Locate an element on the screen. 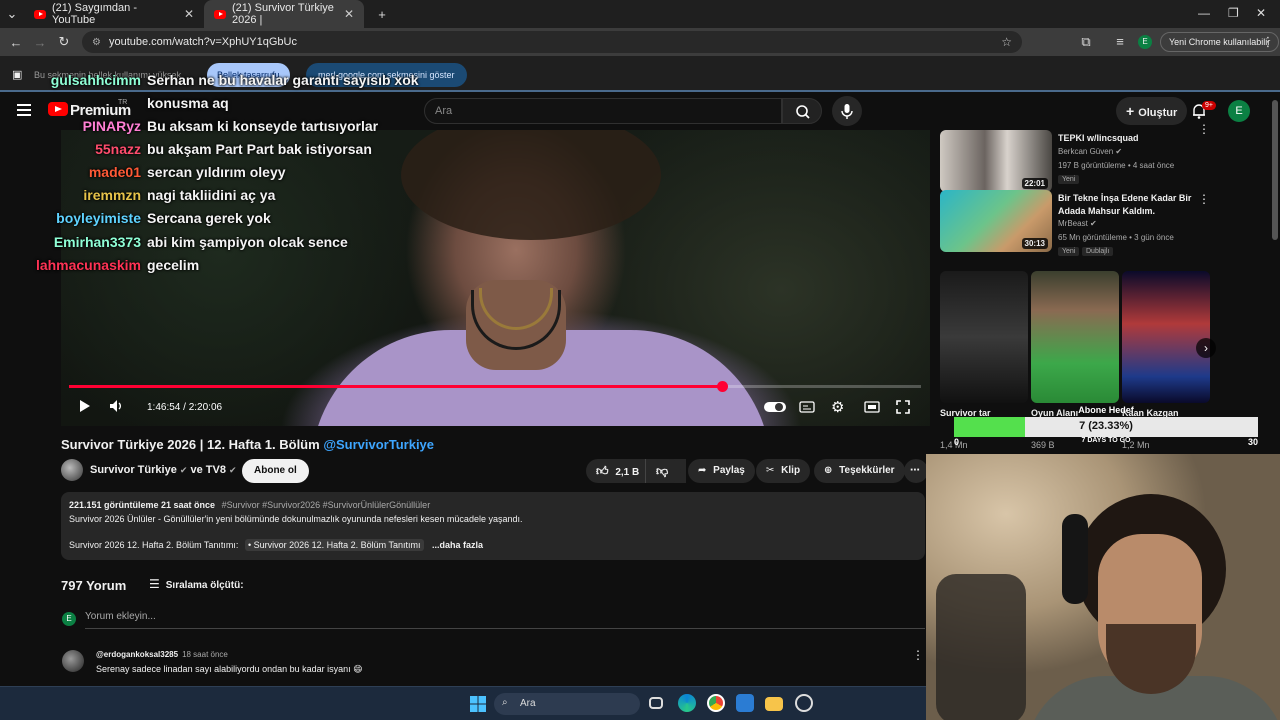 This screenshot has height=720, width=1280. progress-bar is located at coordinates (495, 386).